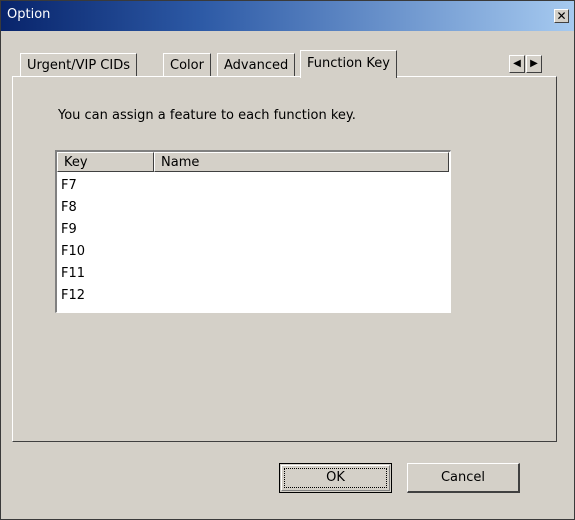  I want to click on list-item: F11, so click(73, 273).